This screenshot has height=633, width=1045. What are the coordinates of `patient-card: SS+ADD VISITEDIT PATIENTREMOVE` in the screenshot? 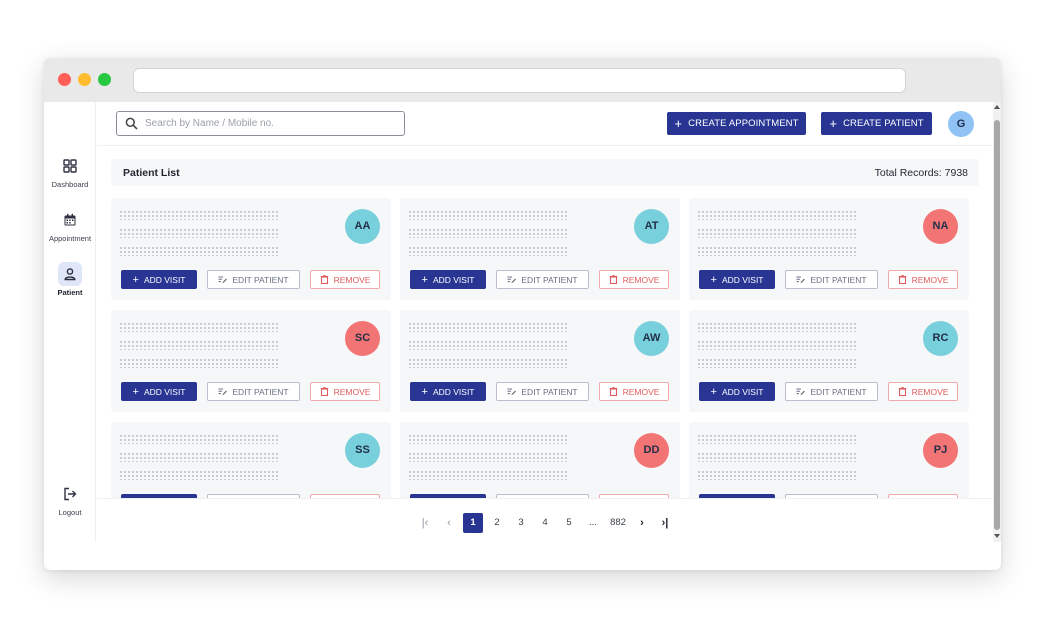 It's located at (251, 460).